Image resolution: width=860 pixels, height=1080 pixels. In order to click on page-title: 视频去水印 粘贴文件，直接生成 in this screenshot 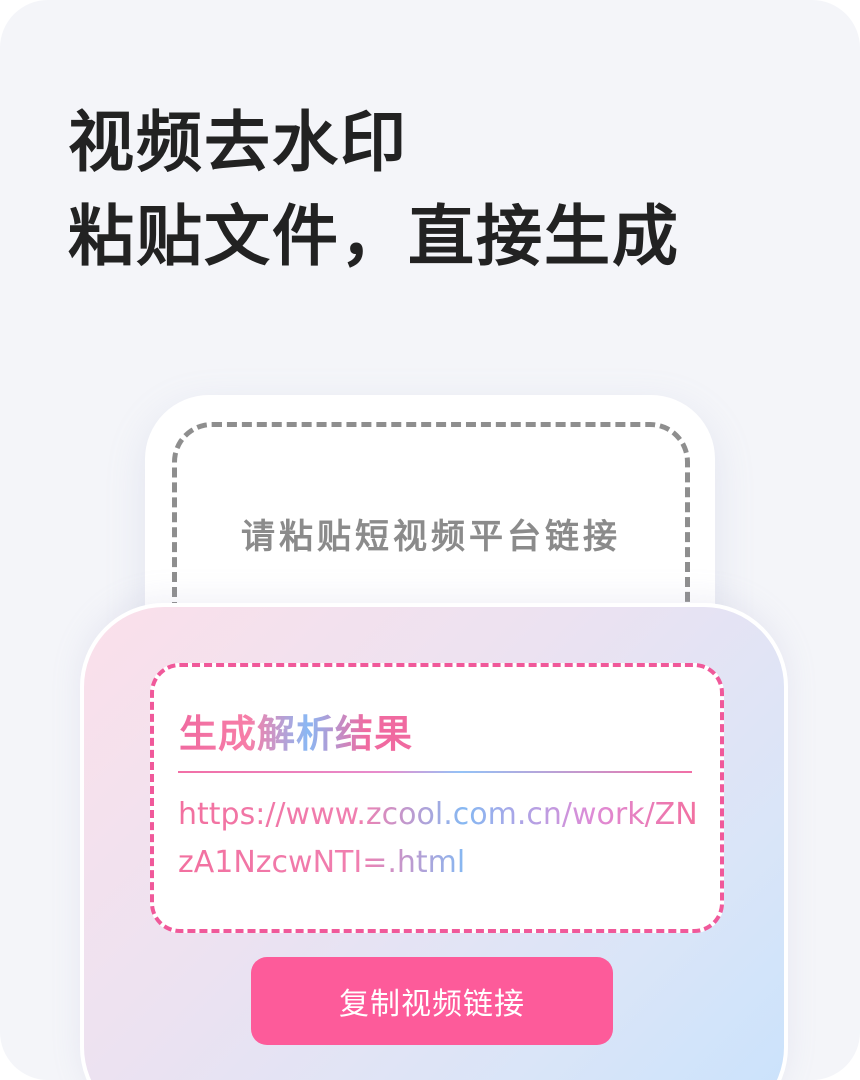, I will do `click(374, 190)`.